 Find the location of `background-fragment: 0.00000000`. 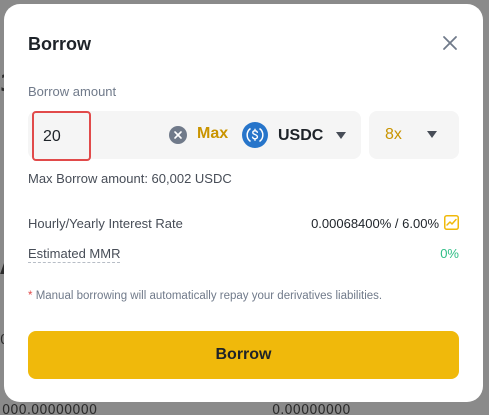

background-fragment: 0.00000000 is located at coordinates (311, 409).